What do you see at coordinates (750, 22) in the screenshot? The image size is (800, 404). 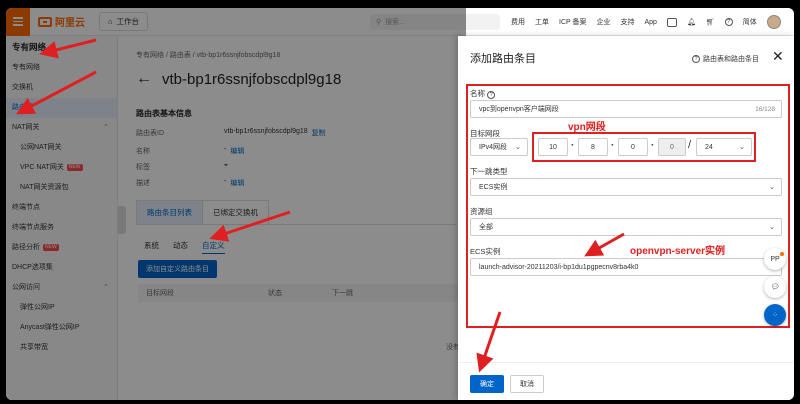 I see `lang-switch: 简体` at bounding box center [750, 22].